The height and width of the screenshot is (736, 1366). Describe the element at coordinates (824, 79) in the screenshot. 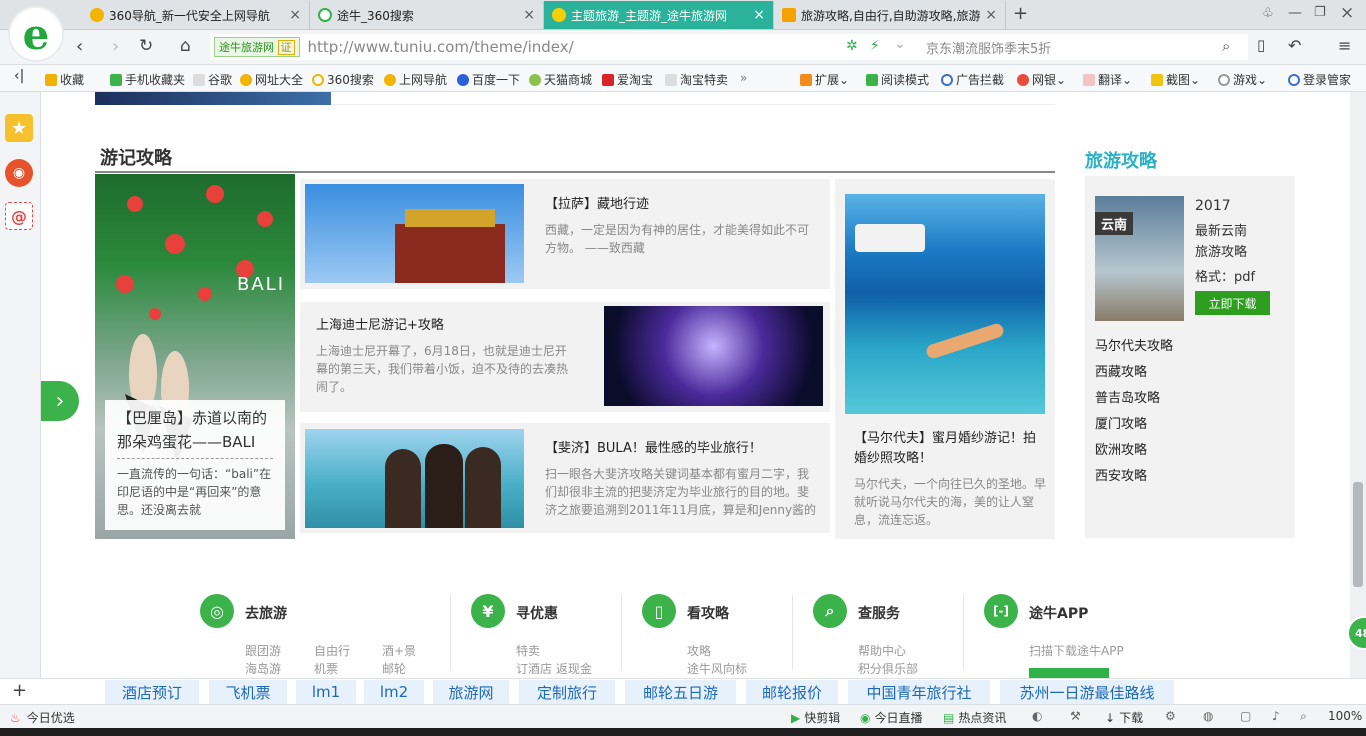

I see `tool-extensions: 扩展 ⌄` at that location.